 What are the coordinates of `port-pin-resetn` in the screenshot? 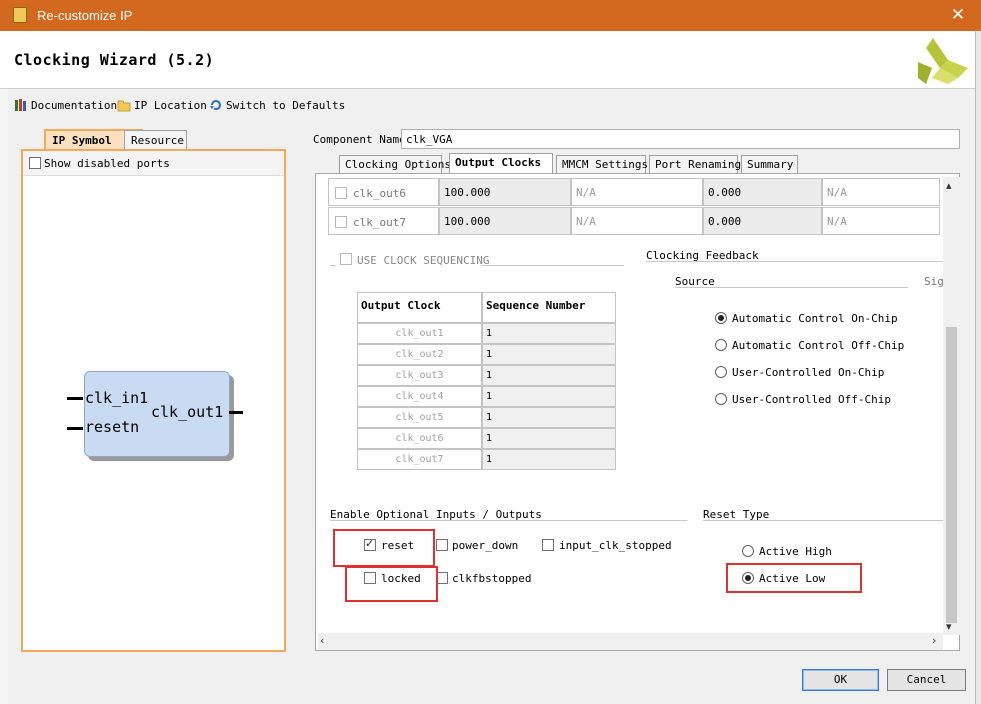 It's located at (75, 428).